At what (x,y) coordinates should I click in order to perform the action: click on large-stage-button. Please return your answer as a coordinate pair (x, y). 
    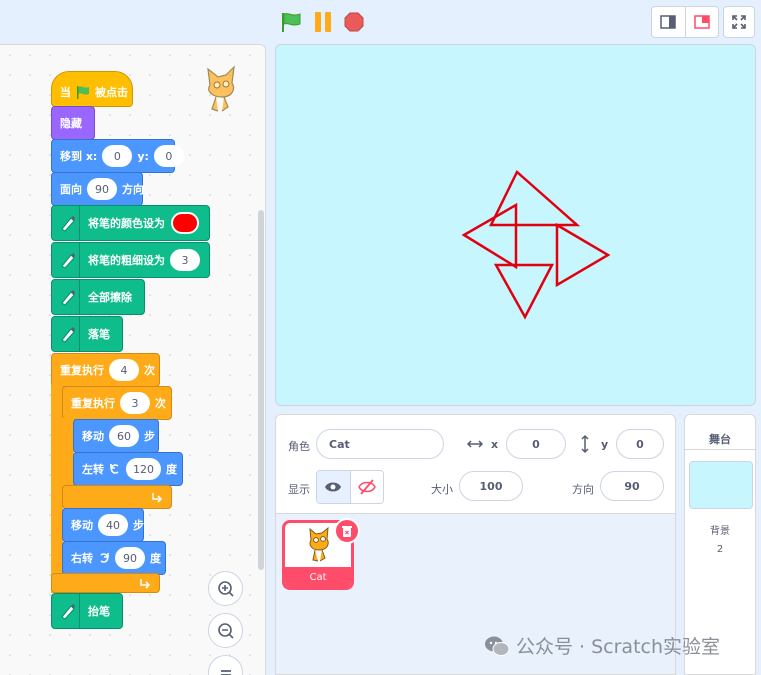
    Looking at the image, I should click on (701, 22).